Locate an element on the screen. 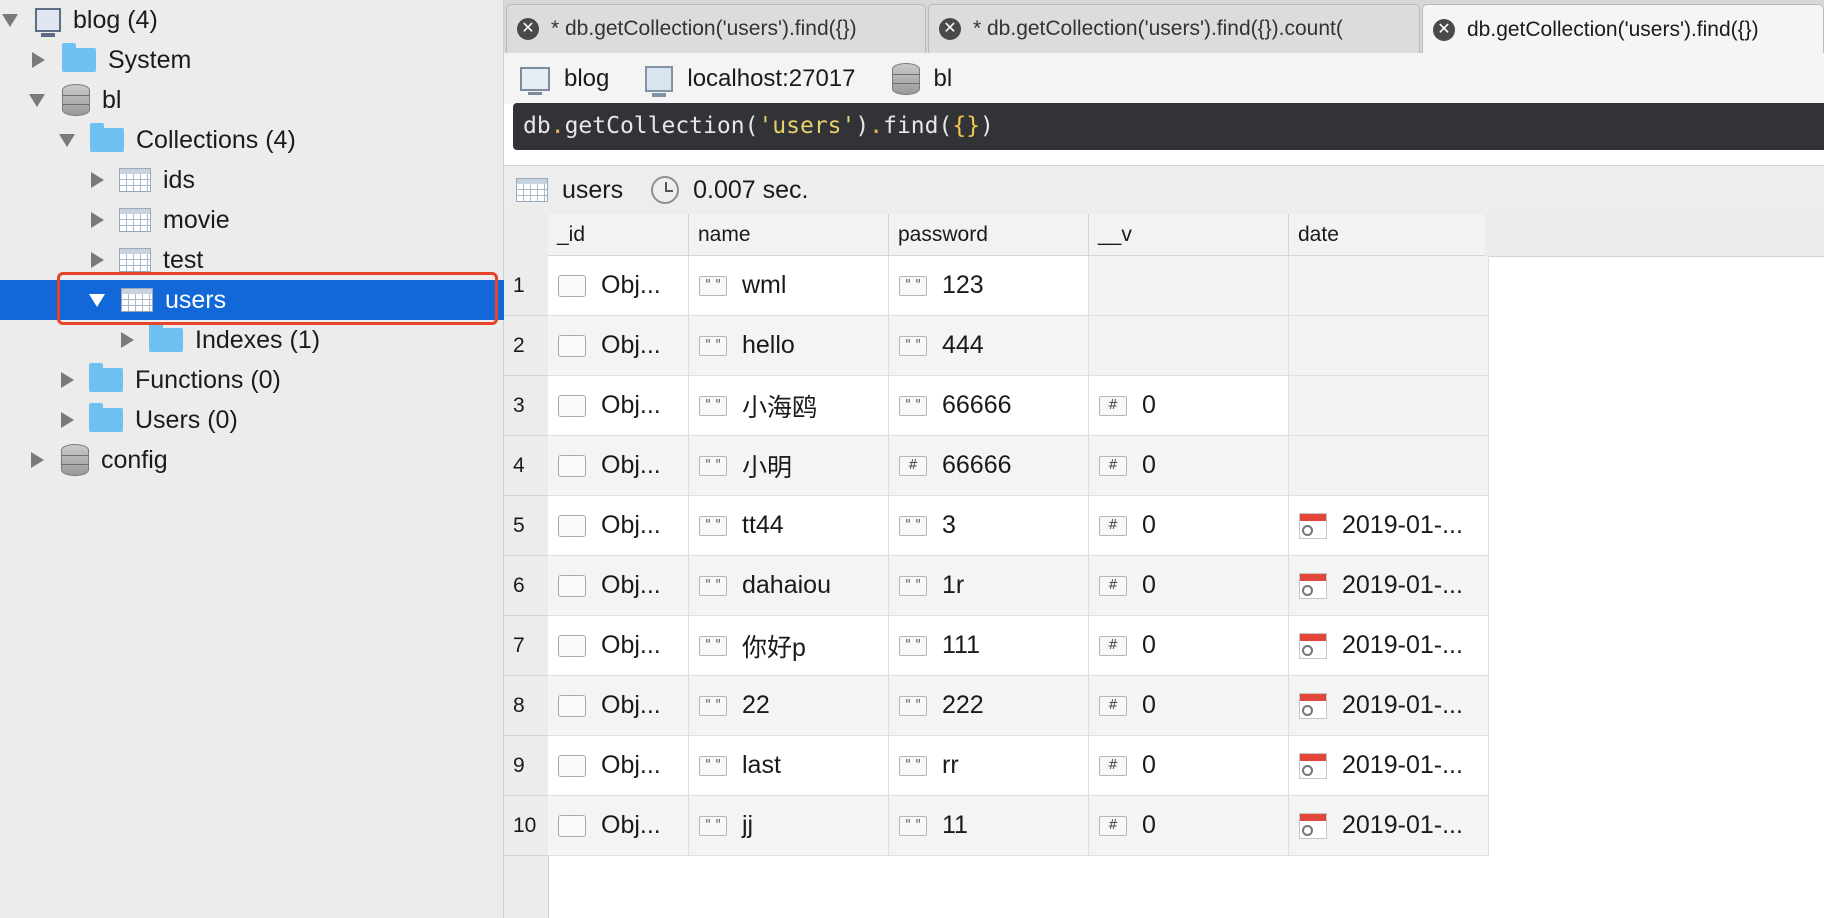 The image size is (1824, 918). cell-name: " " 小海鸥 is located at coordinates (789, 406).